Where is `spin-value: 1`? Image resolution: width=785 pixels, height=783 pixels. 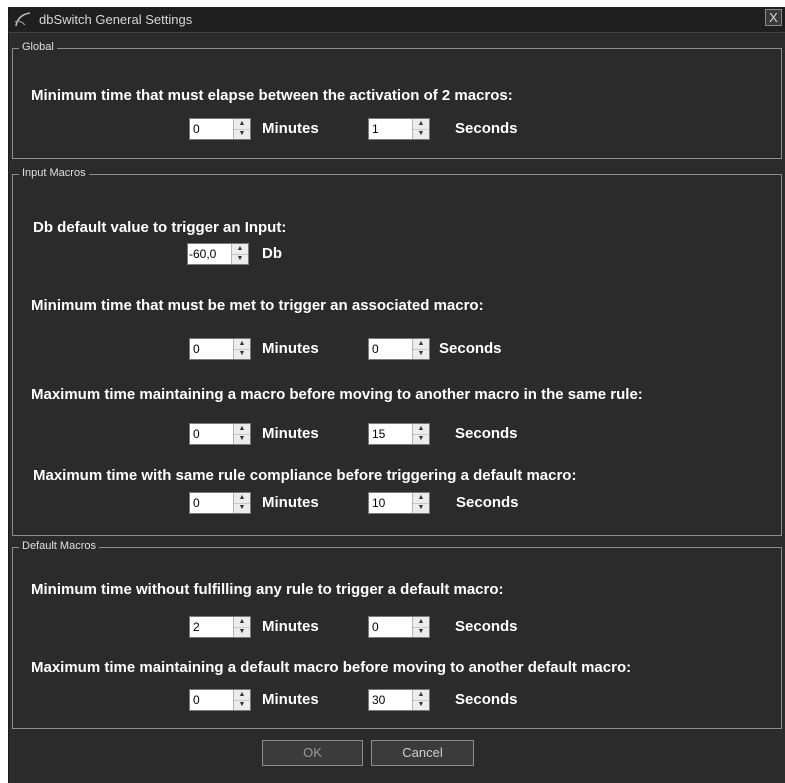 spin-value: 1 is located at coordinates (375, 129).